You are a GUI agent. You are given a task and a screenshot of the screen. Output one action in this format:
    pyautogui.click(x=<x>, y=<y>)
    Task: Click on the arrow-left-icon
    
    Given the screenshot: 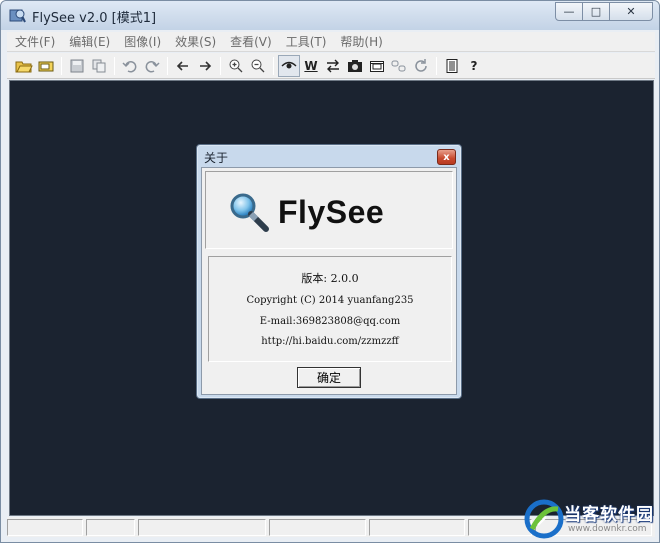 What is the action you would take?
    pyautogui.click(x=183, y=66)
    